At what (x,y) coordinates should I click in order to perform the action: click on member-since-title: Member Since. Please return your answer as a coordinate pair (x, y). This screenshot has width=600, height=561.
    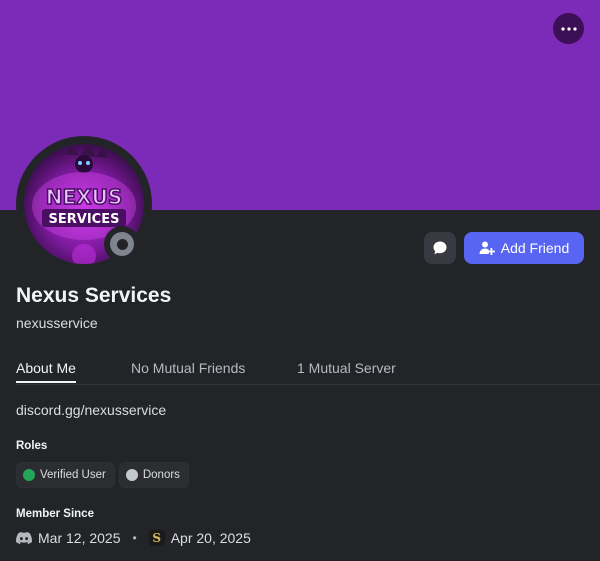
    Looking at the image, I should click on (55, 514).